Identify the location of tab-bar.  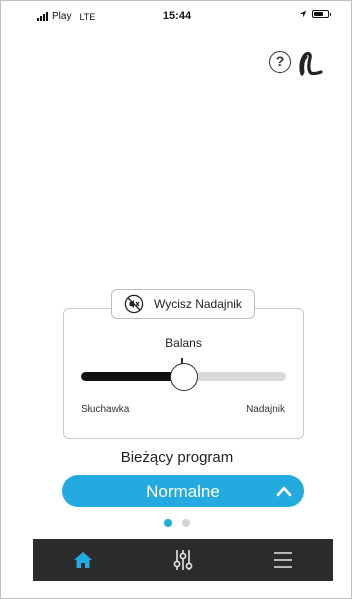
(183, 560).